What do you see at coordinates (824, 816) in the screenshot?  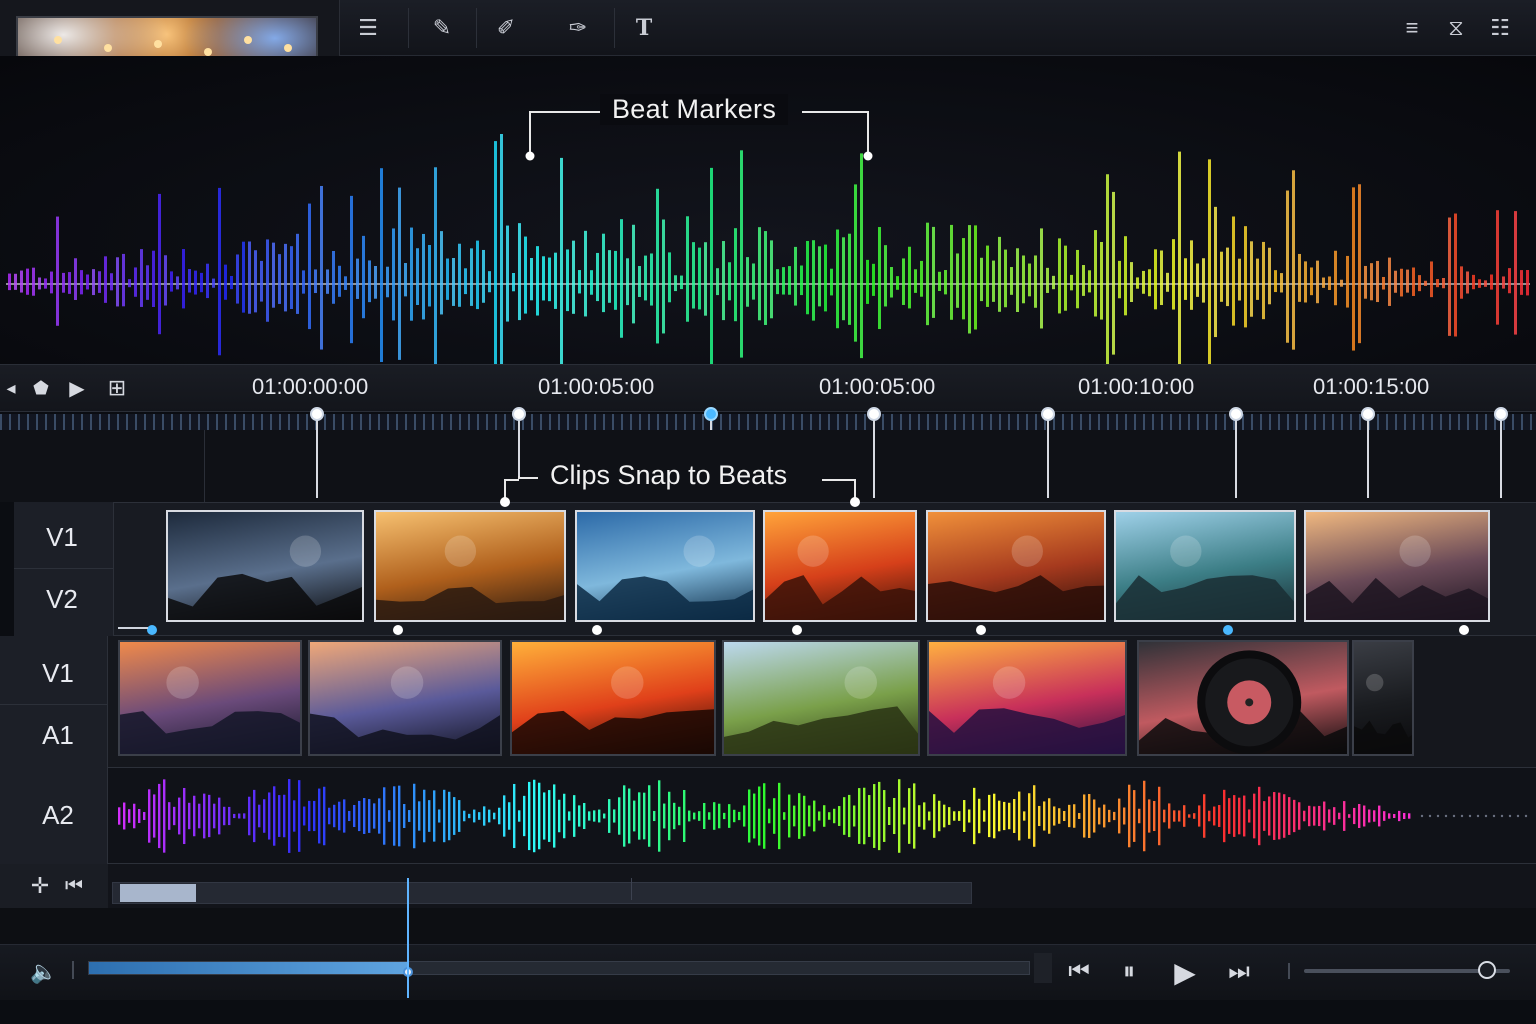 I see `a2-waveform` at bounding box center [824, 816].